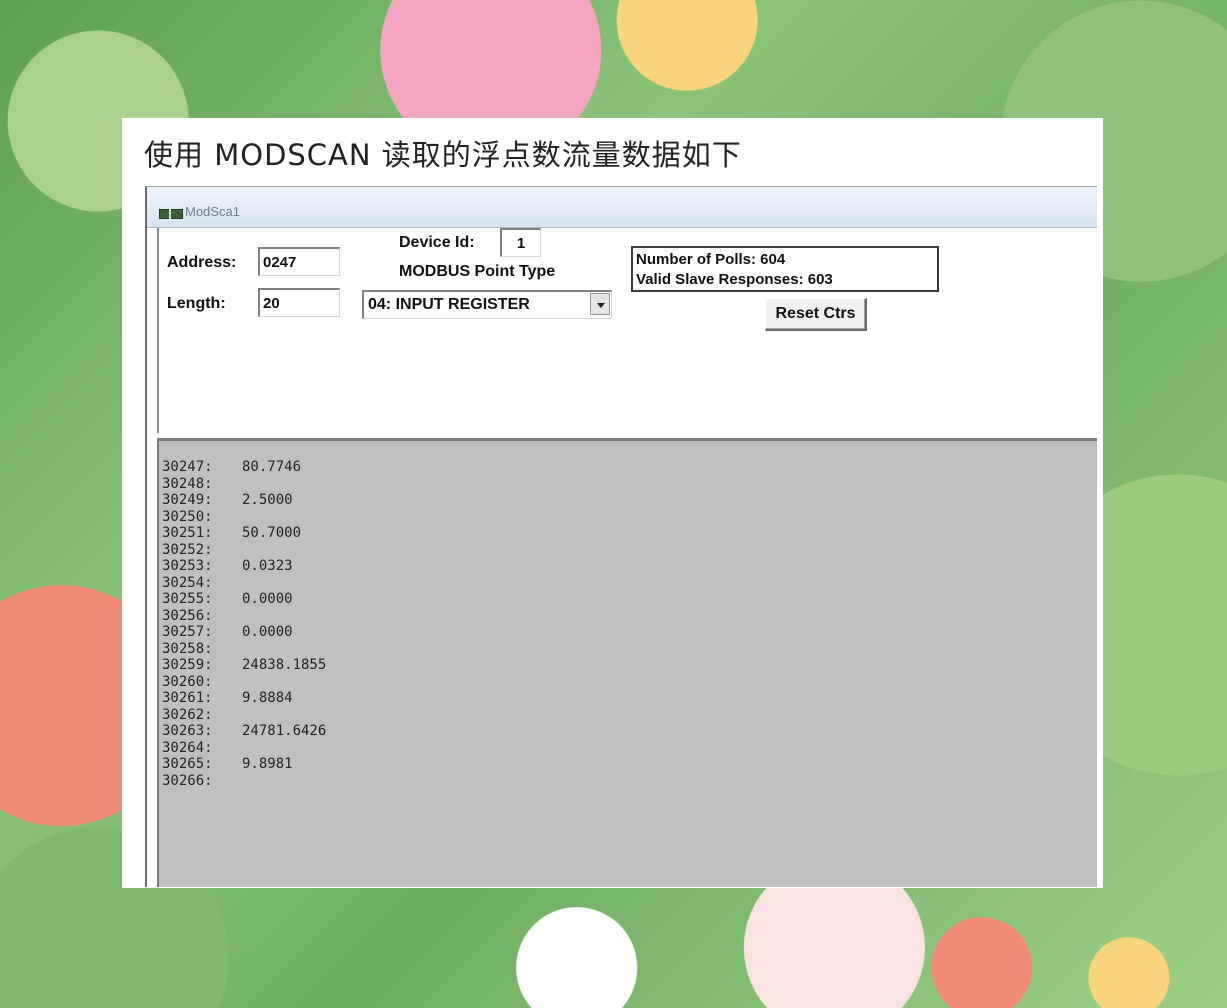 This screenshot has width=1227, height=1008. I want to click on register-value: 9.8981, so click(267, 764).